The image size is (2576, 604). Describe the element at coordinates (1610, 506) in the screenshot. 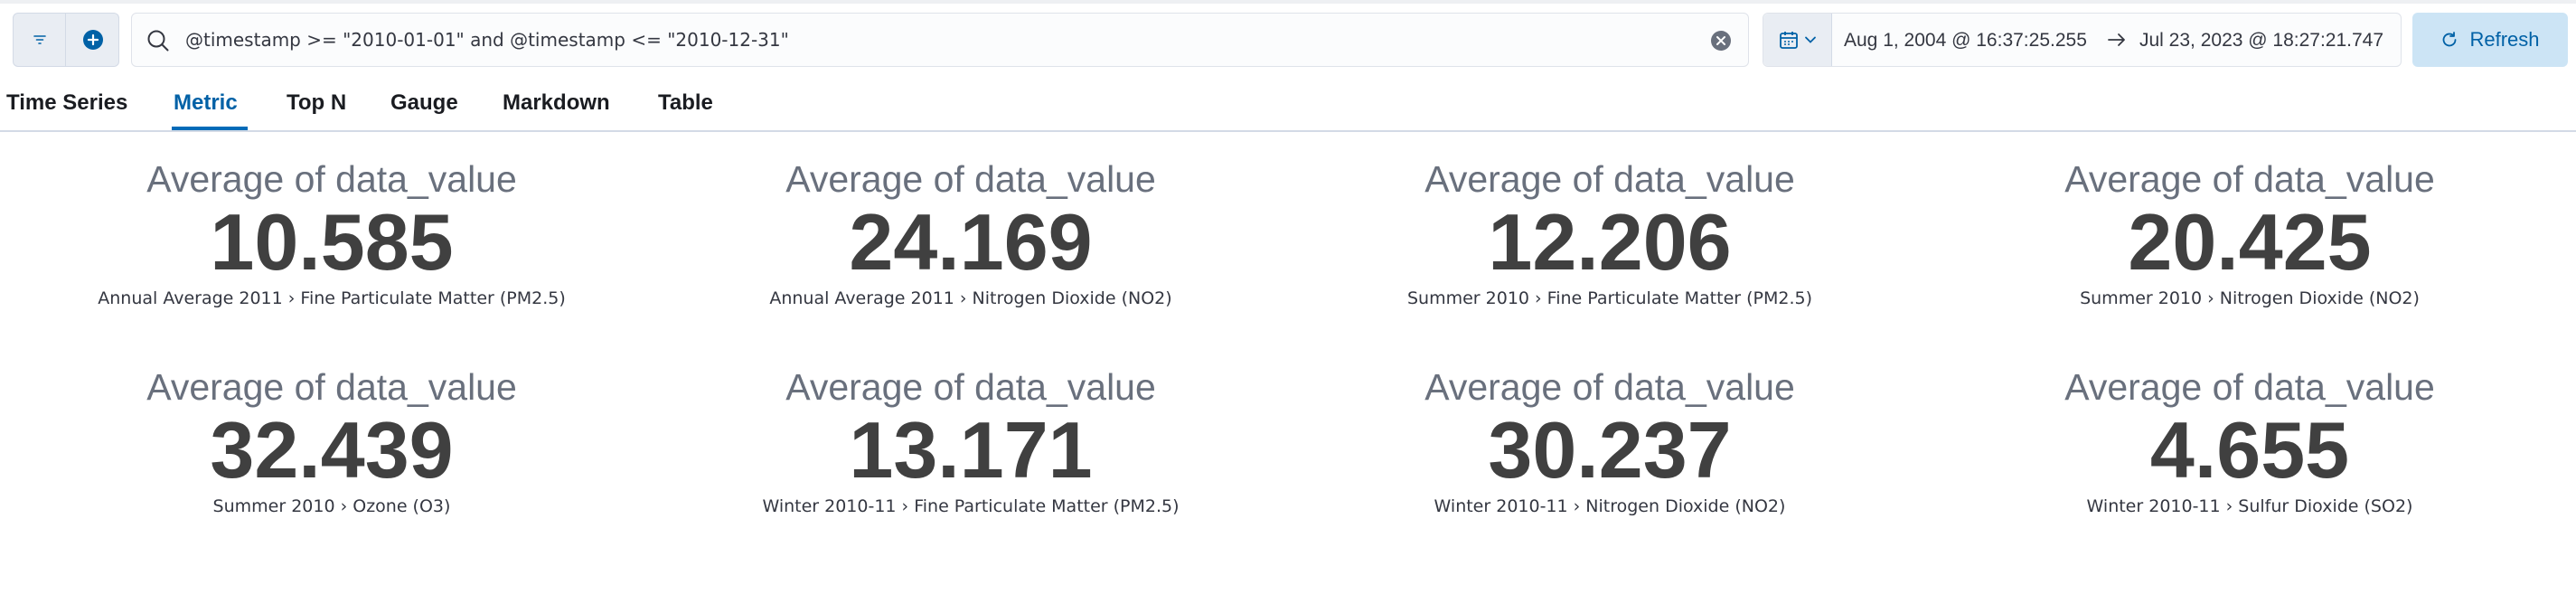

I see `metric-sublabel: Winter 2010-11 › Nitrogen Dioxide (NO2)` at that location.